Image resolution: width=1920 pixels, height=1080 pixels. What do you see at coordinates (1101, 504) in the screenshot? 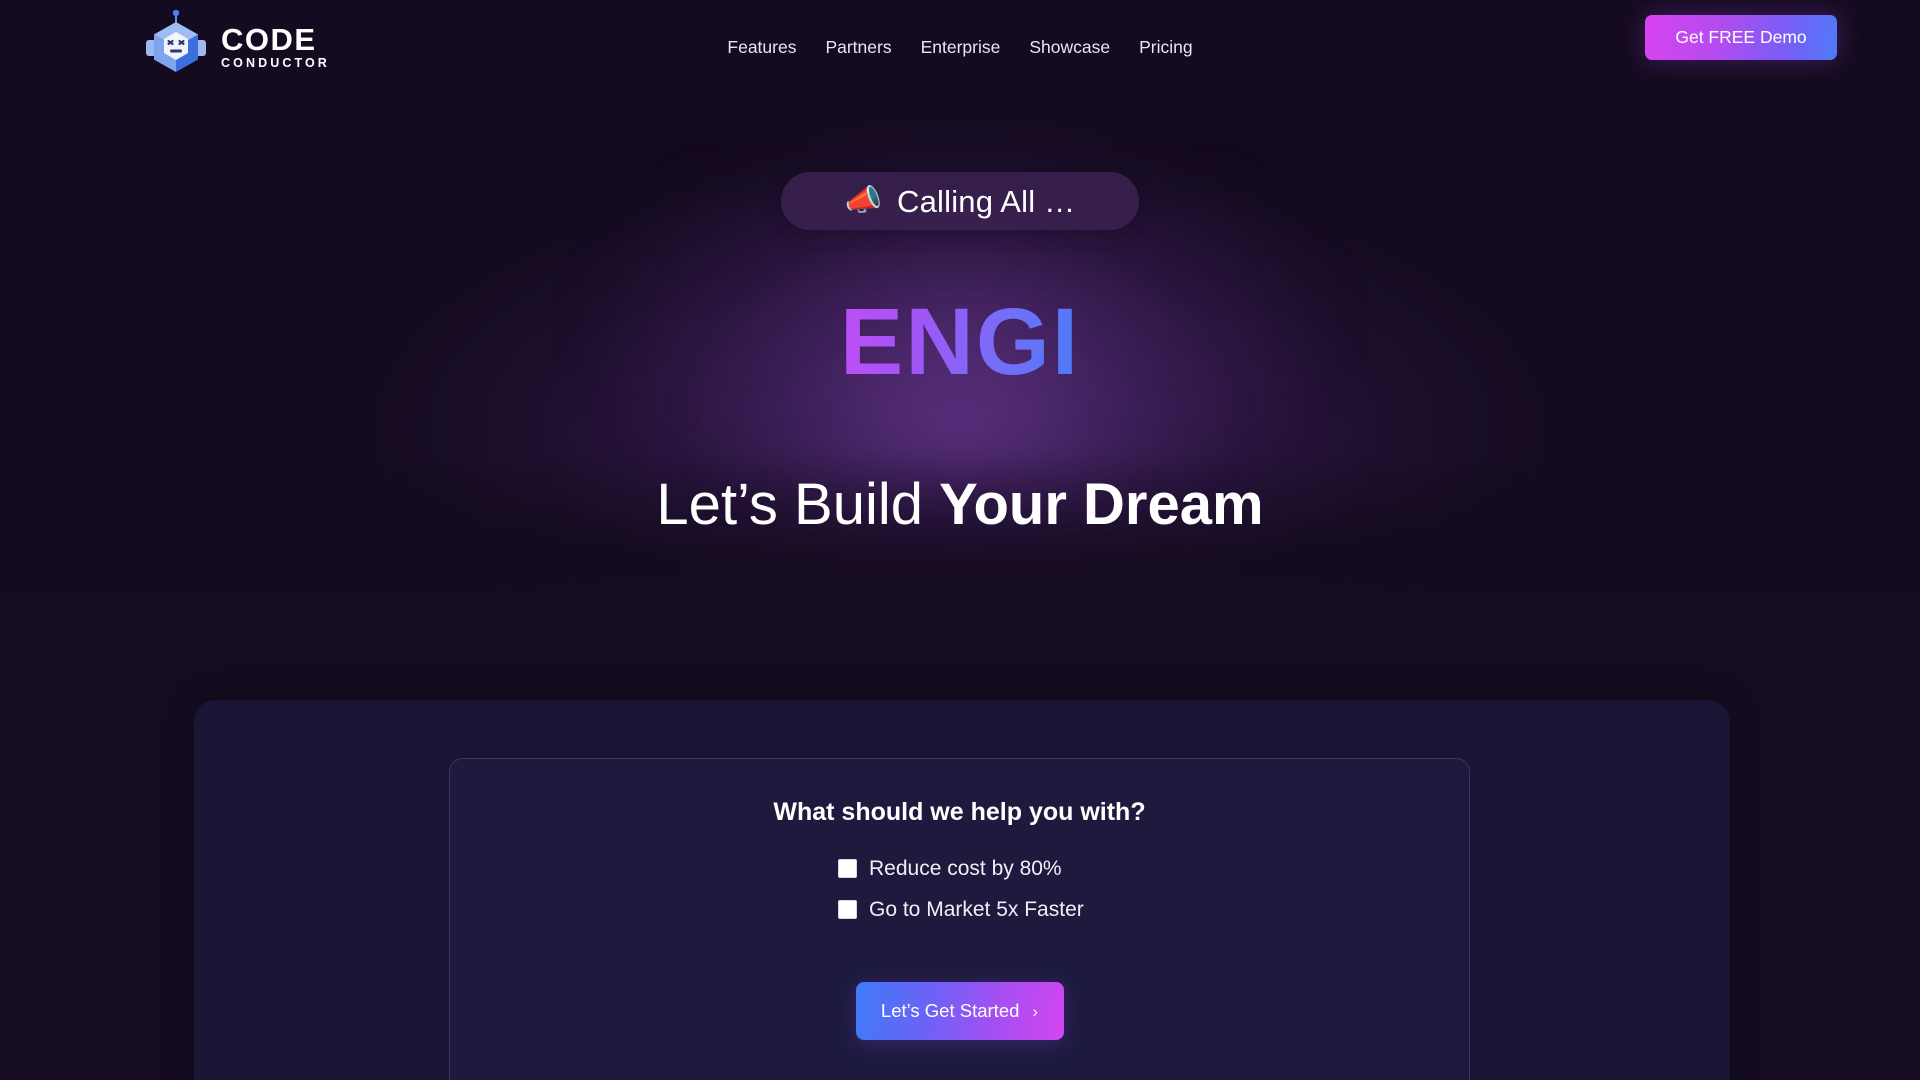
I see `hero-subheadline-bold: Your Dream` at bounding box center [1101, 504].